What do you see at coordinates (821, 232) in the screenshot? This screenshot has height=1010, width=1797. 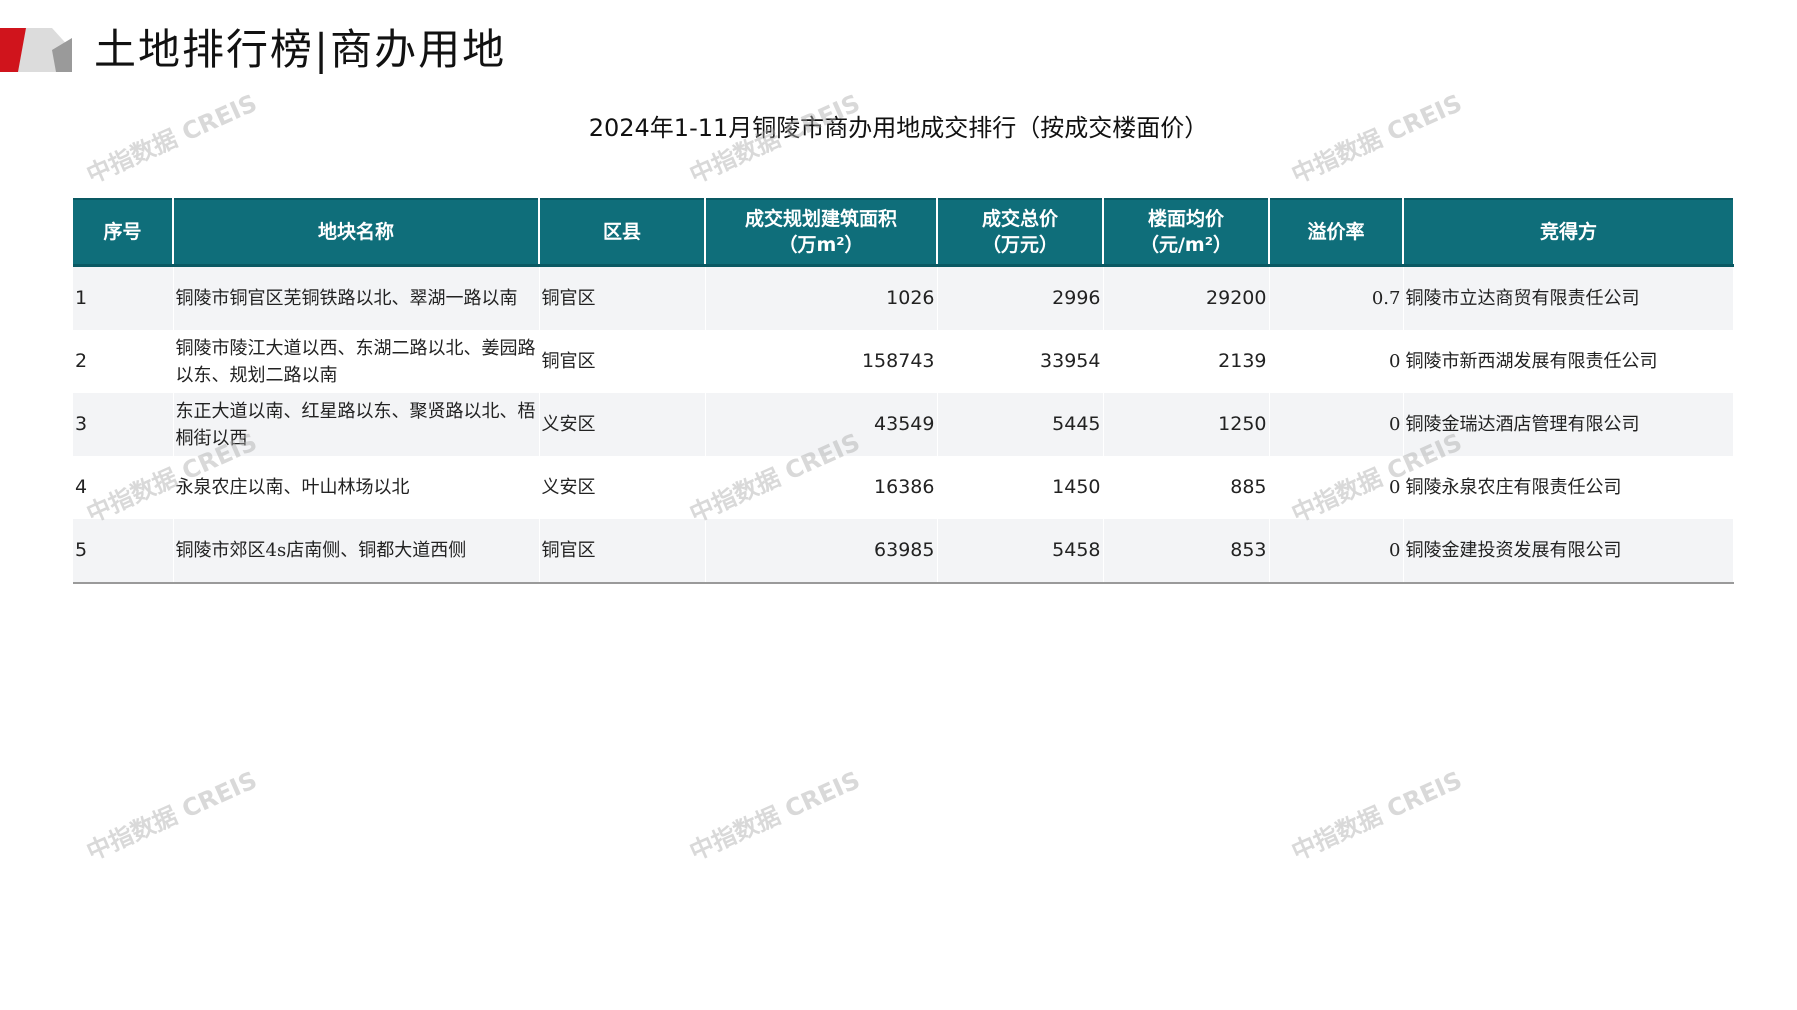 I see `column-header-area: 成交规划建筑面积 （万m²）` at bounding box center [821, 232].